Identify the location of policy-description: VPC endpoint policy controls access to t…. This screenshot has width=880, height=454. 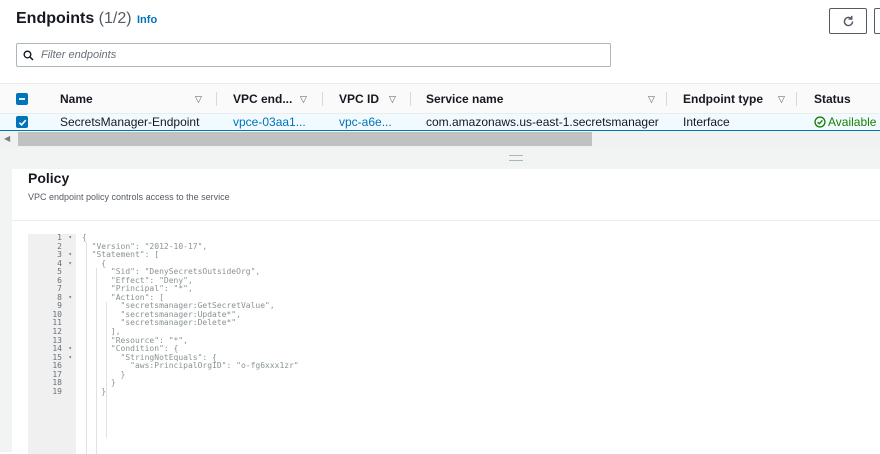
(129, 197).